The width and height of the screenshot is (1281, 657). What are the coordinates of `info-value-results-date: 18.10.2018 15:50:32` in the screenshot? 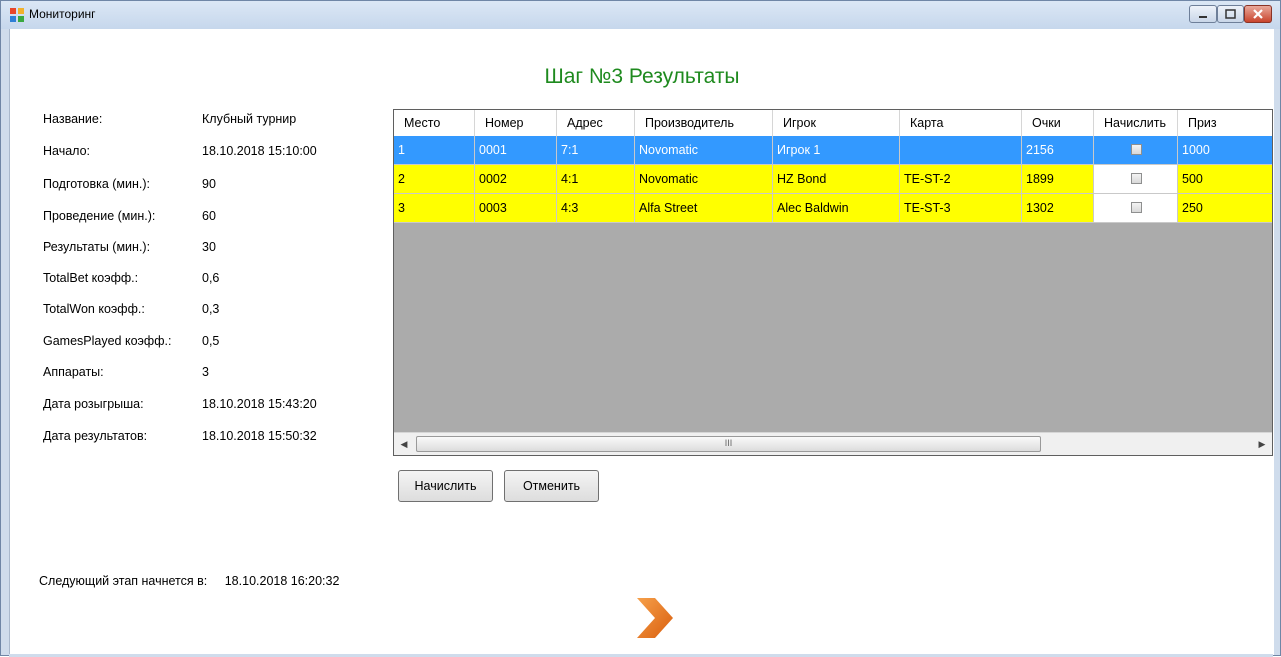 It's located at (259, 436).